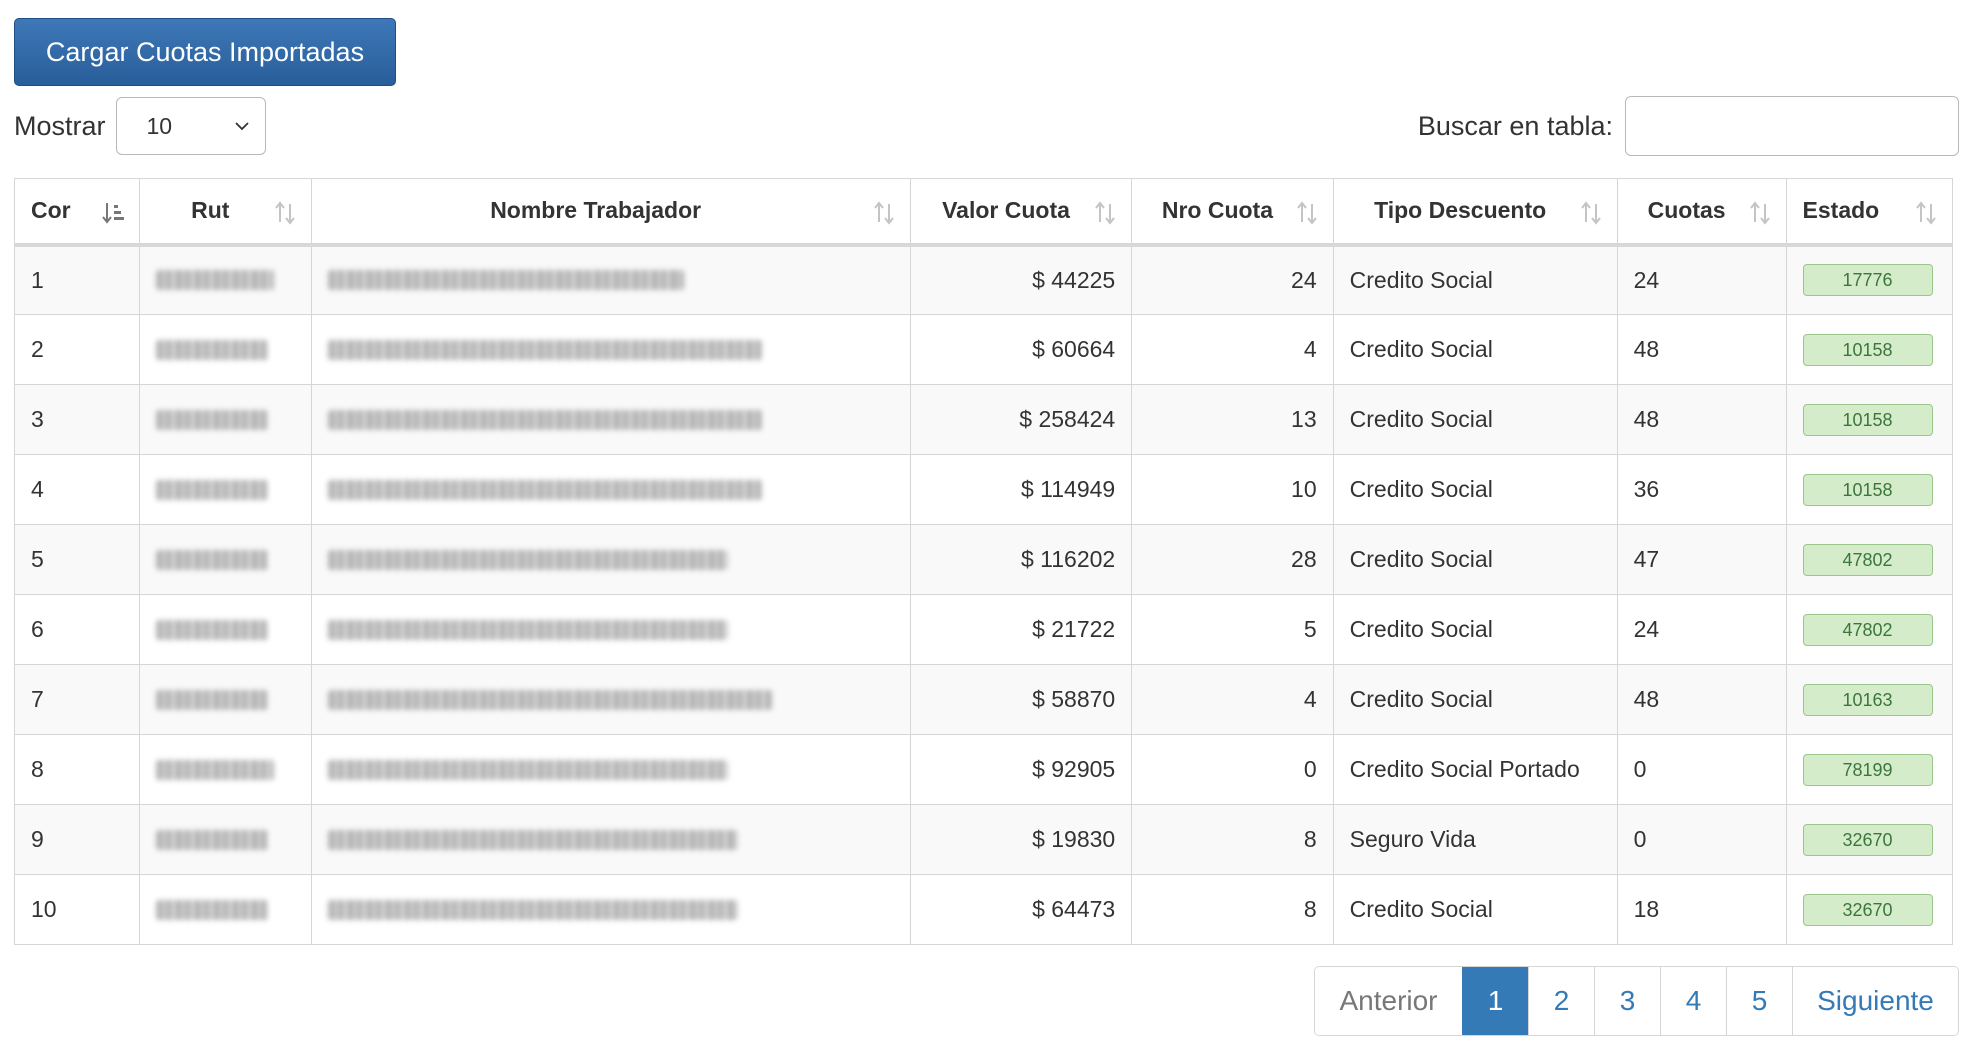 The width and height of the screenshot is (1962, 1043). What do you see at coordinates (1869, 212) in the screenshot?
I see `column-header-estado: Estado` at bounding box center [1869, 212].